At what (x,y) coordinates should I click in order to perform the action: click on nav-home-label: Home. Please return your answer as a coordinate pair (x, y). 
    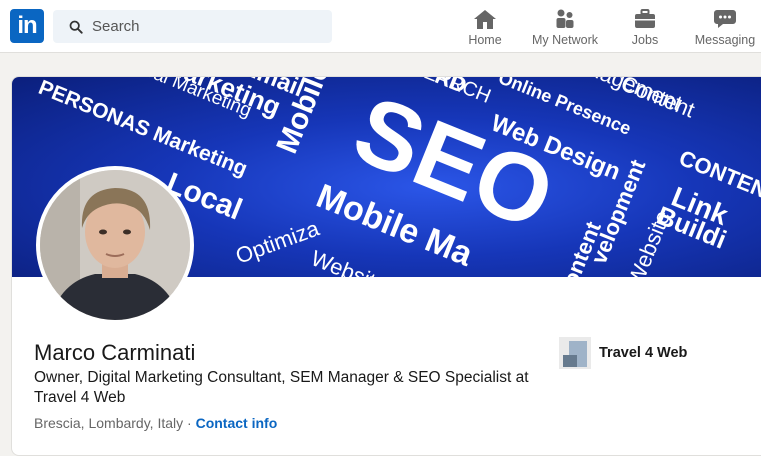
    Looking at the image, I should click on (485, 40).